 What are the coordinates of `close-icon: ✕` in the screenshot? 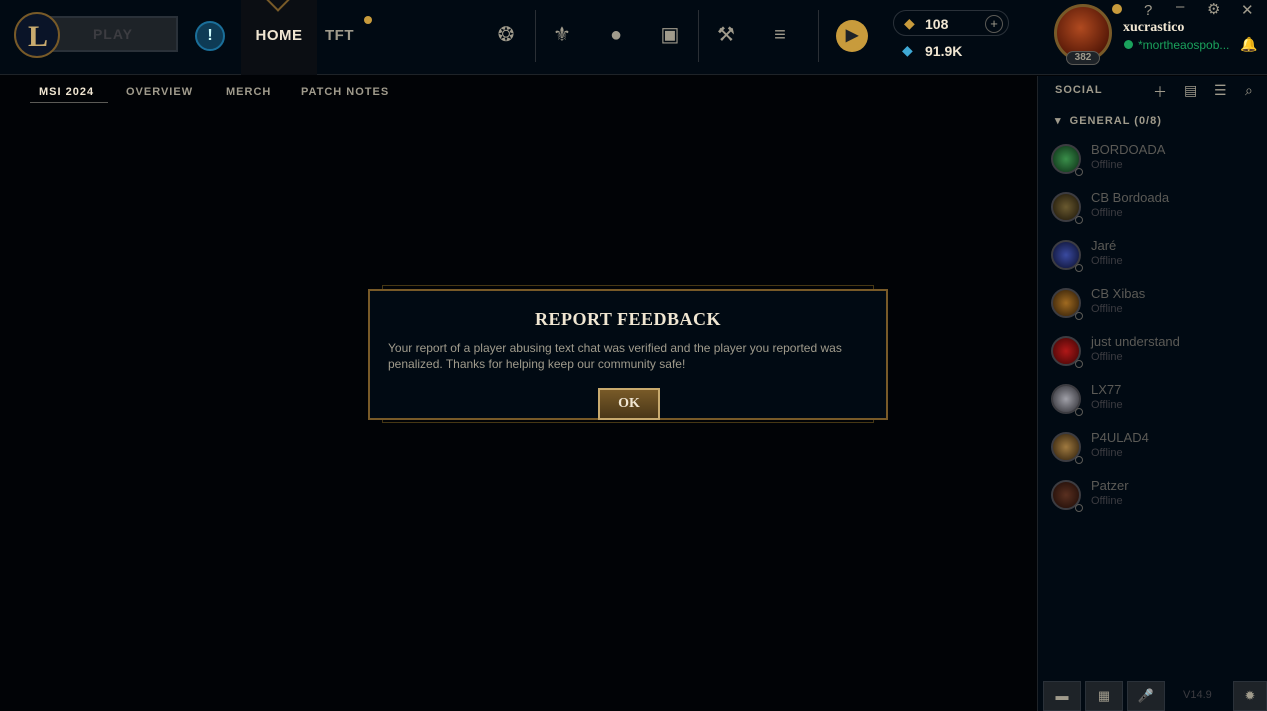 It's located at (1247, 10).